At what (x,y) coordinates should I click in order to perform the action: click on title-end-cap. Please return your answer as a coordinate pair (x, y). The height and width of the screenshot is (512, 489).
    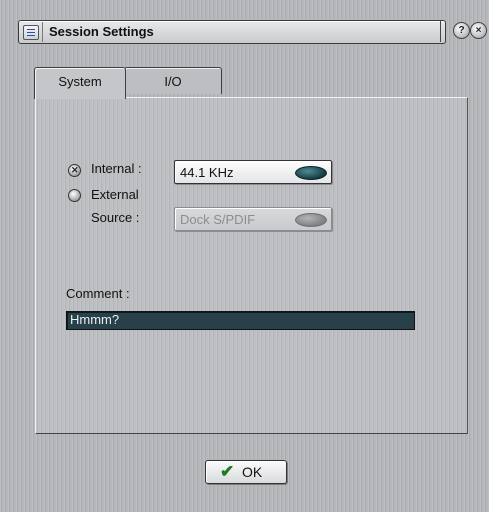
    Looking at the image, I should click on (443, 31).